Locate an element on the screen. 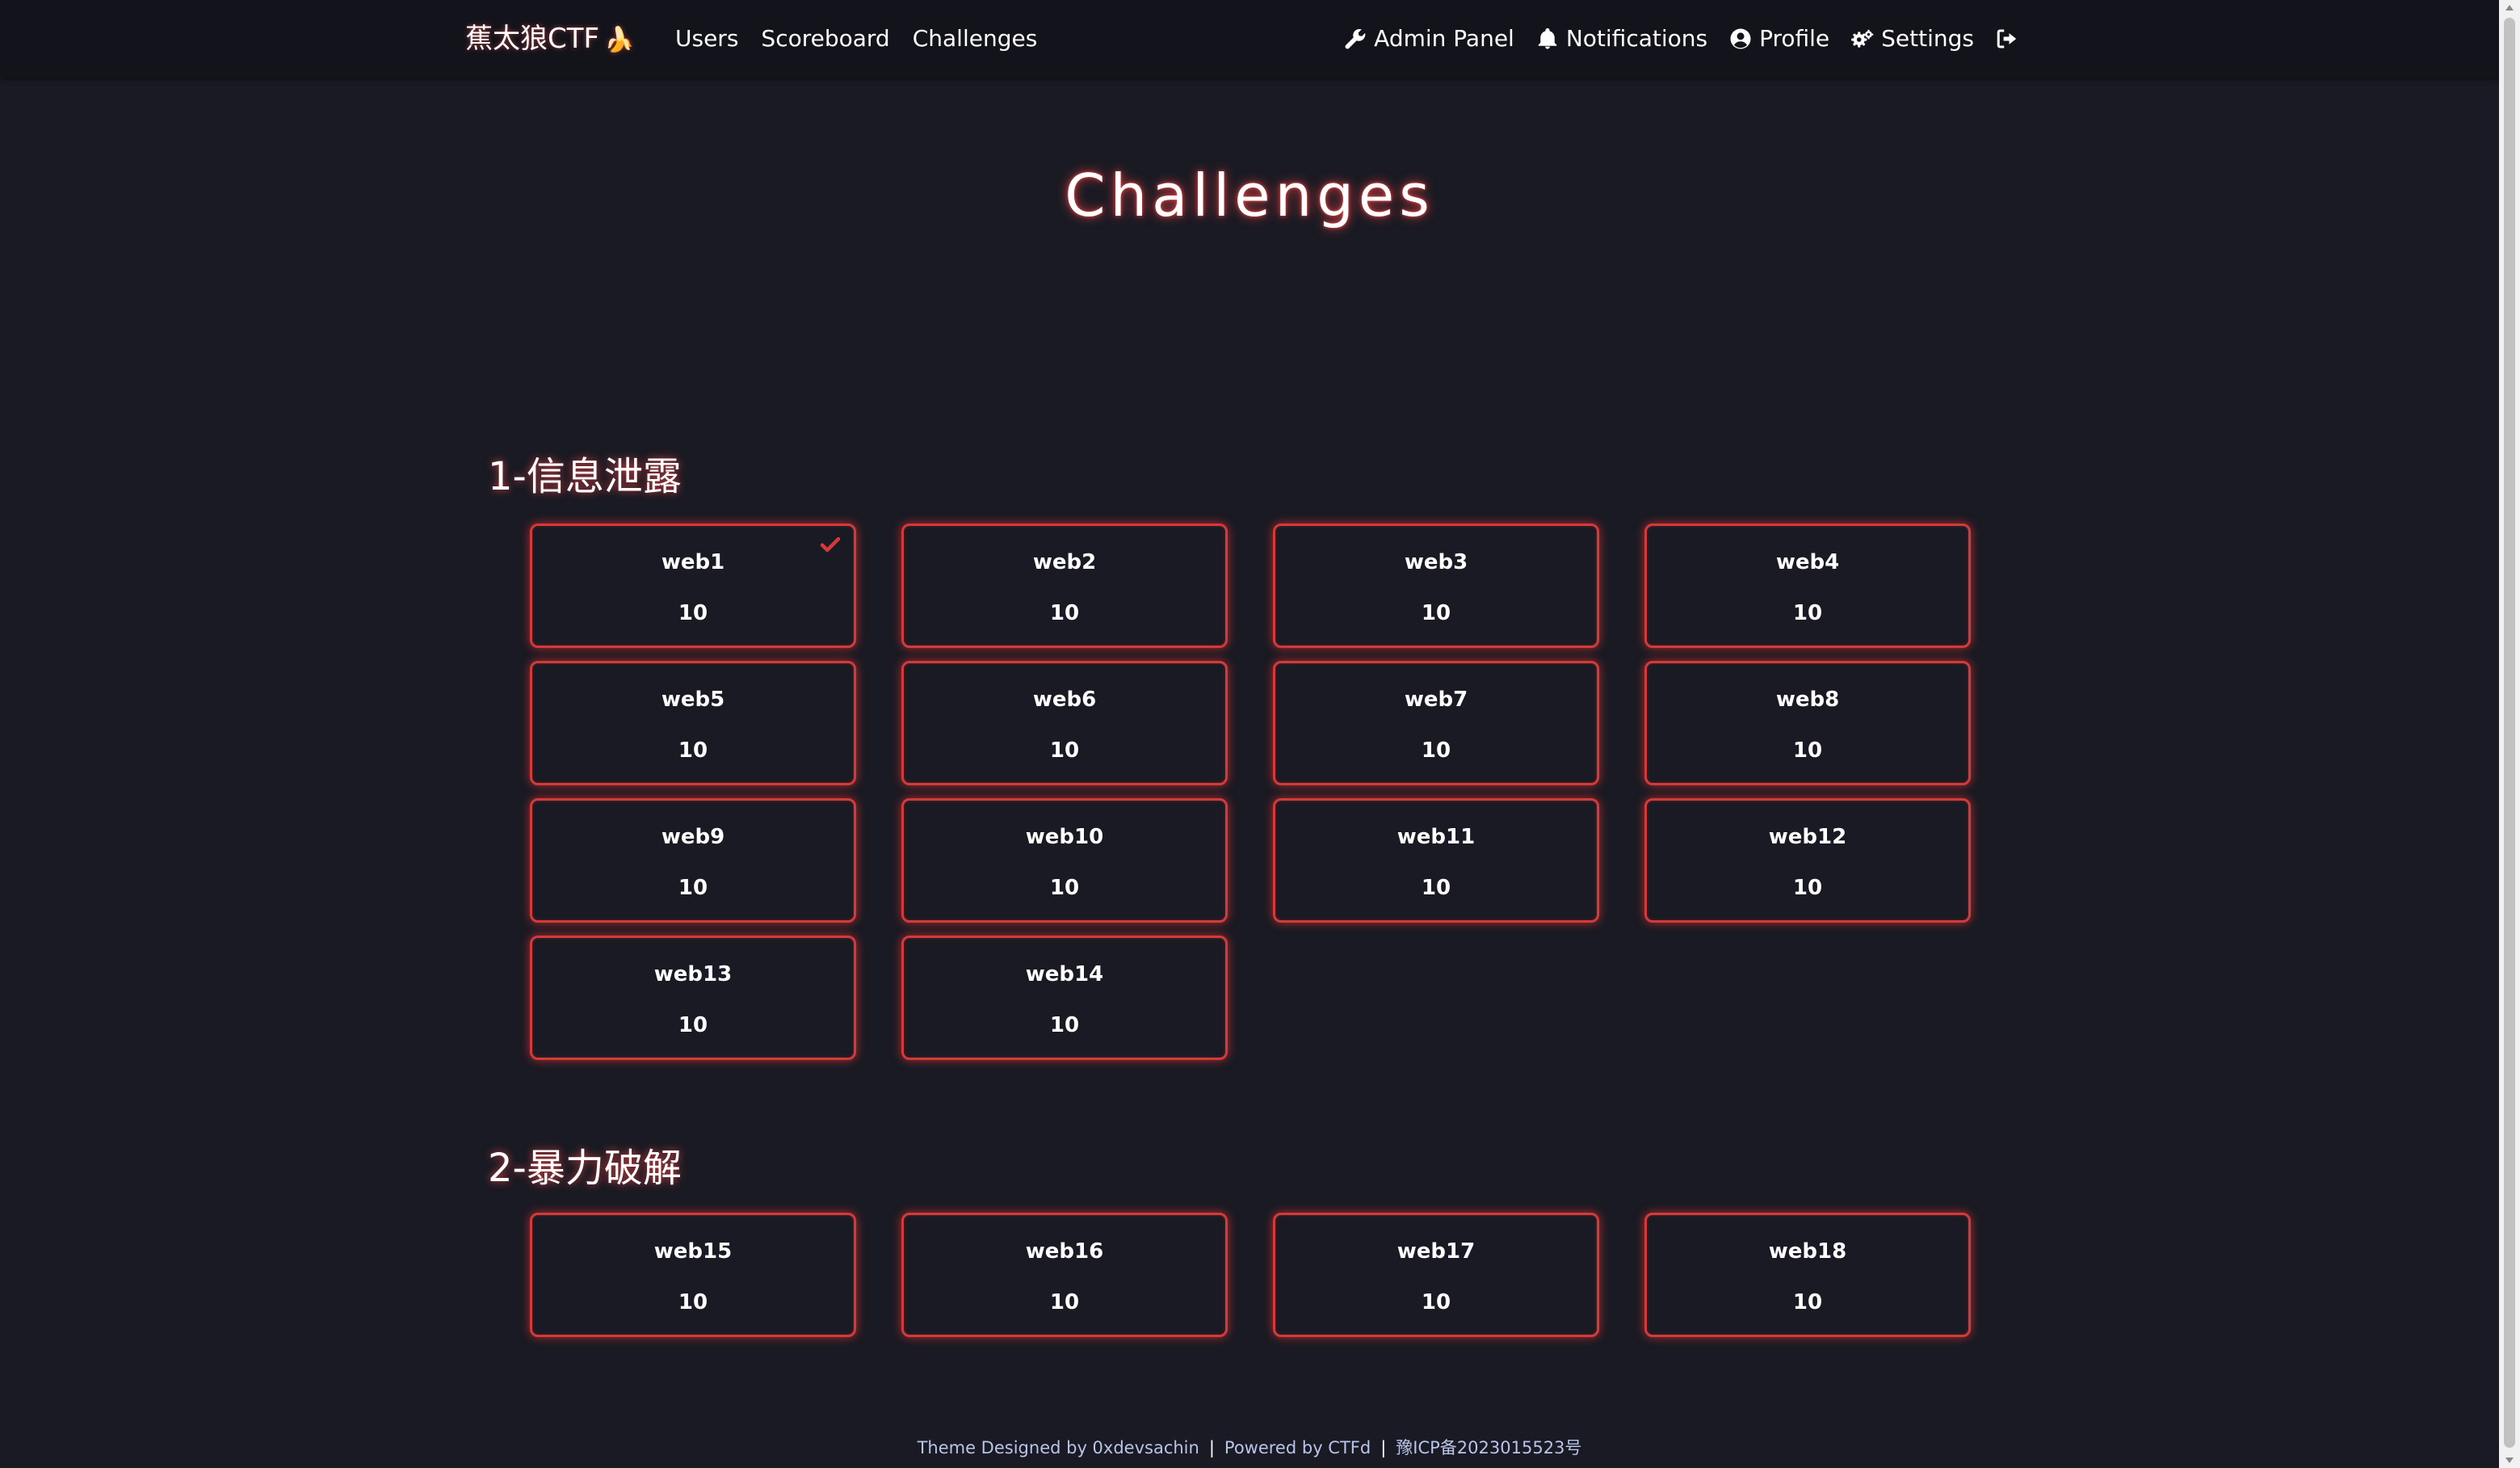 The width and height of the screenshot is (2520, 1468). nav-settings-label: Settings is located at coordinates (1928, 38).